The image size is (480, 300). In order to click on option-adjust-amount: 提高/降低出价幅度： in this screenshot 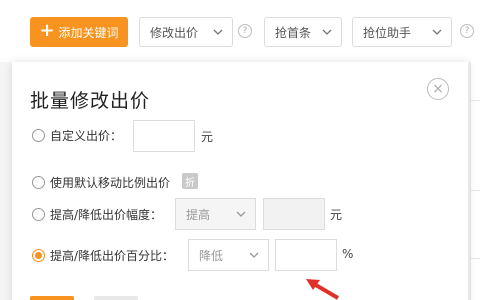, I will do `click(97, 214)`.